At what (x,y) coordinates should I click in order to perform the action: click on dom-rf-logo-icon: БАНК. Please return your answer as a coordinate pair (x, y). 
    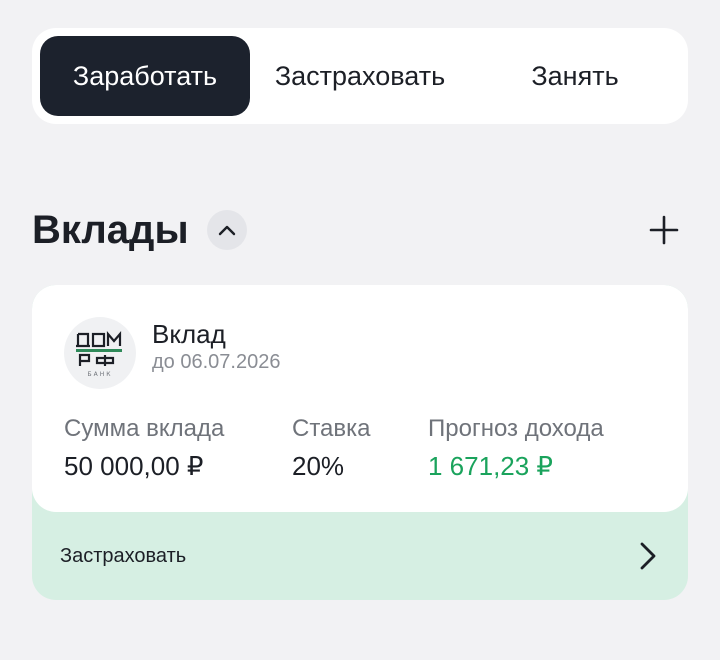
    Looking at the image, I should click on (99, 354).